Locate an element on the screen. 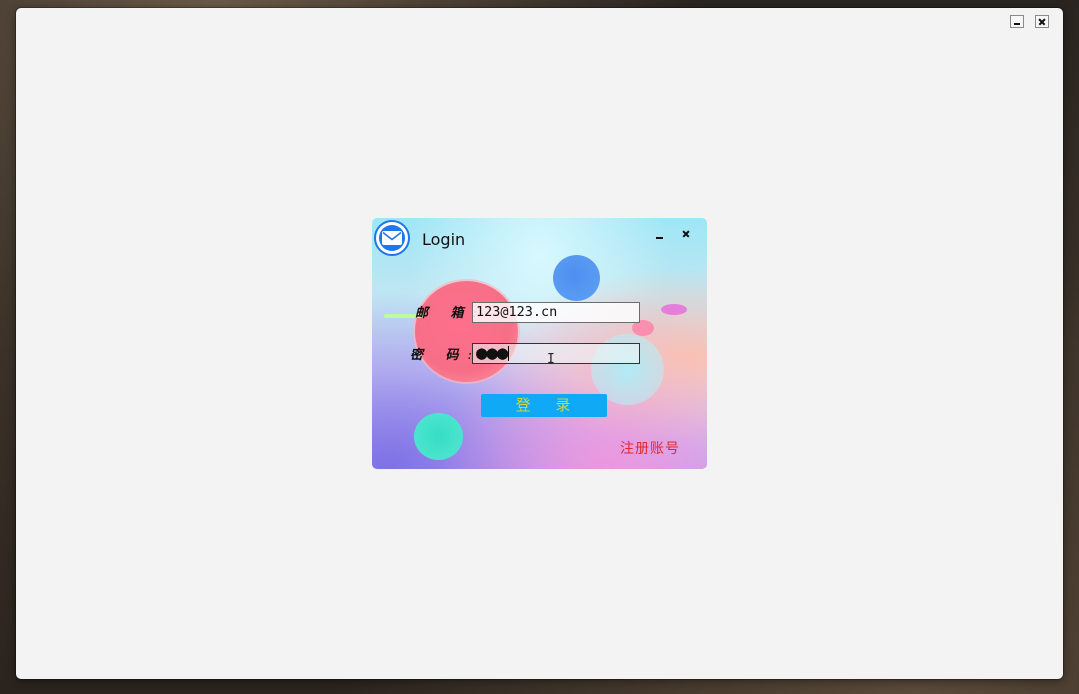 The image size is (1079, 694). register-link: 注册账号 is located at coordinates (650, 448).